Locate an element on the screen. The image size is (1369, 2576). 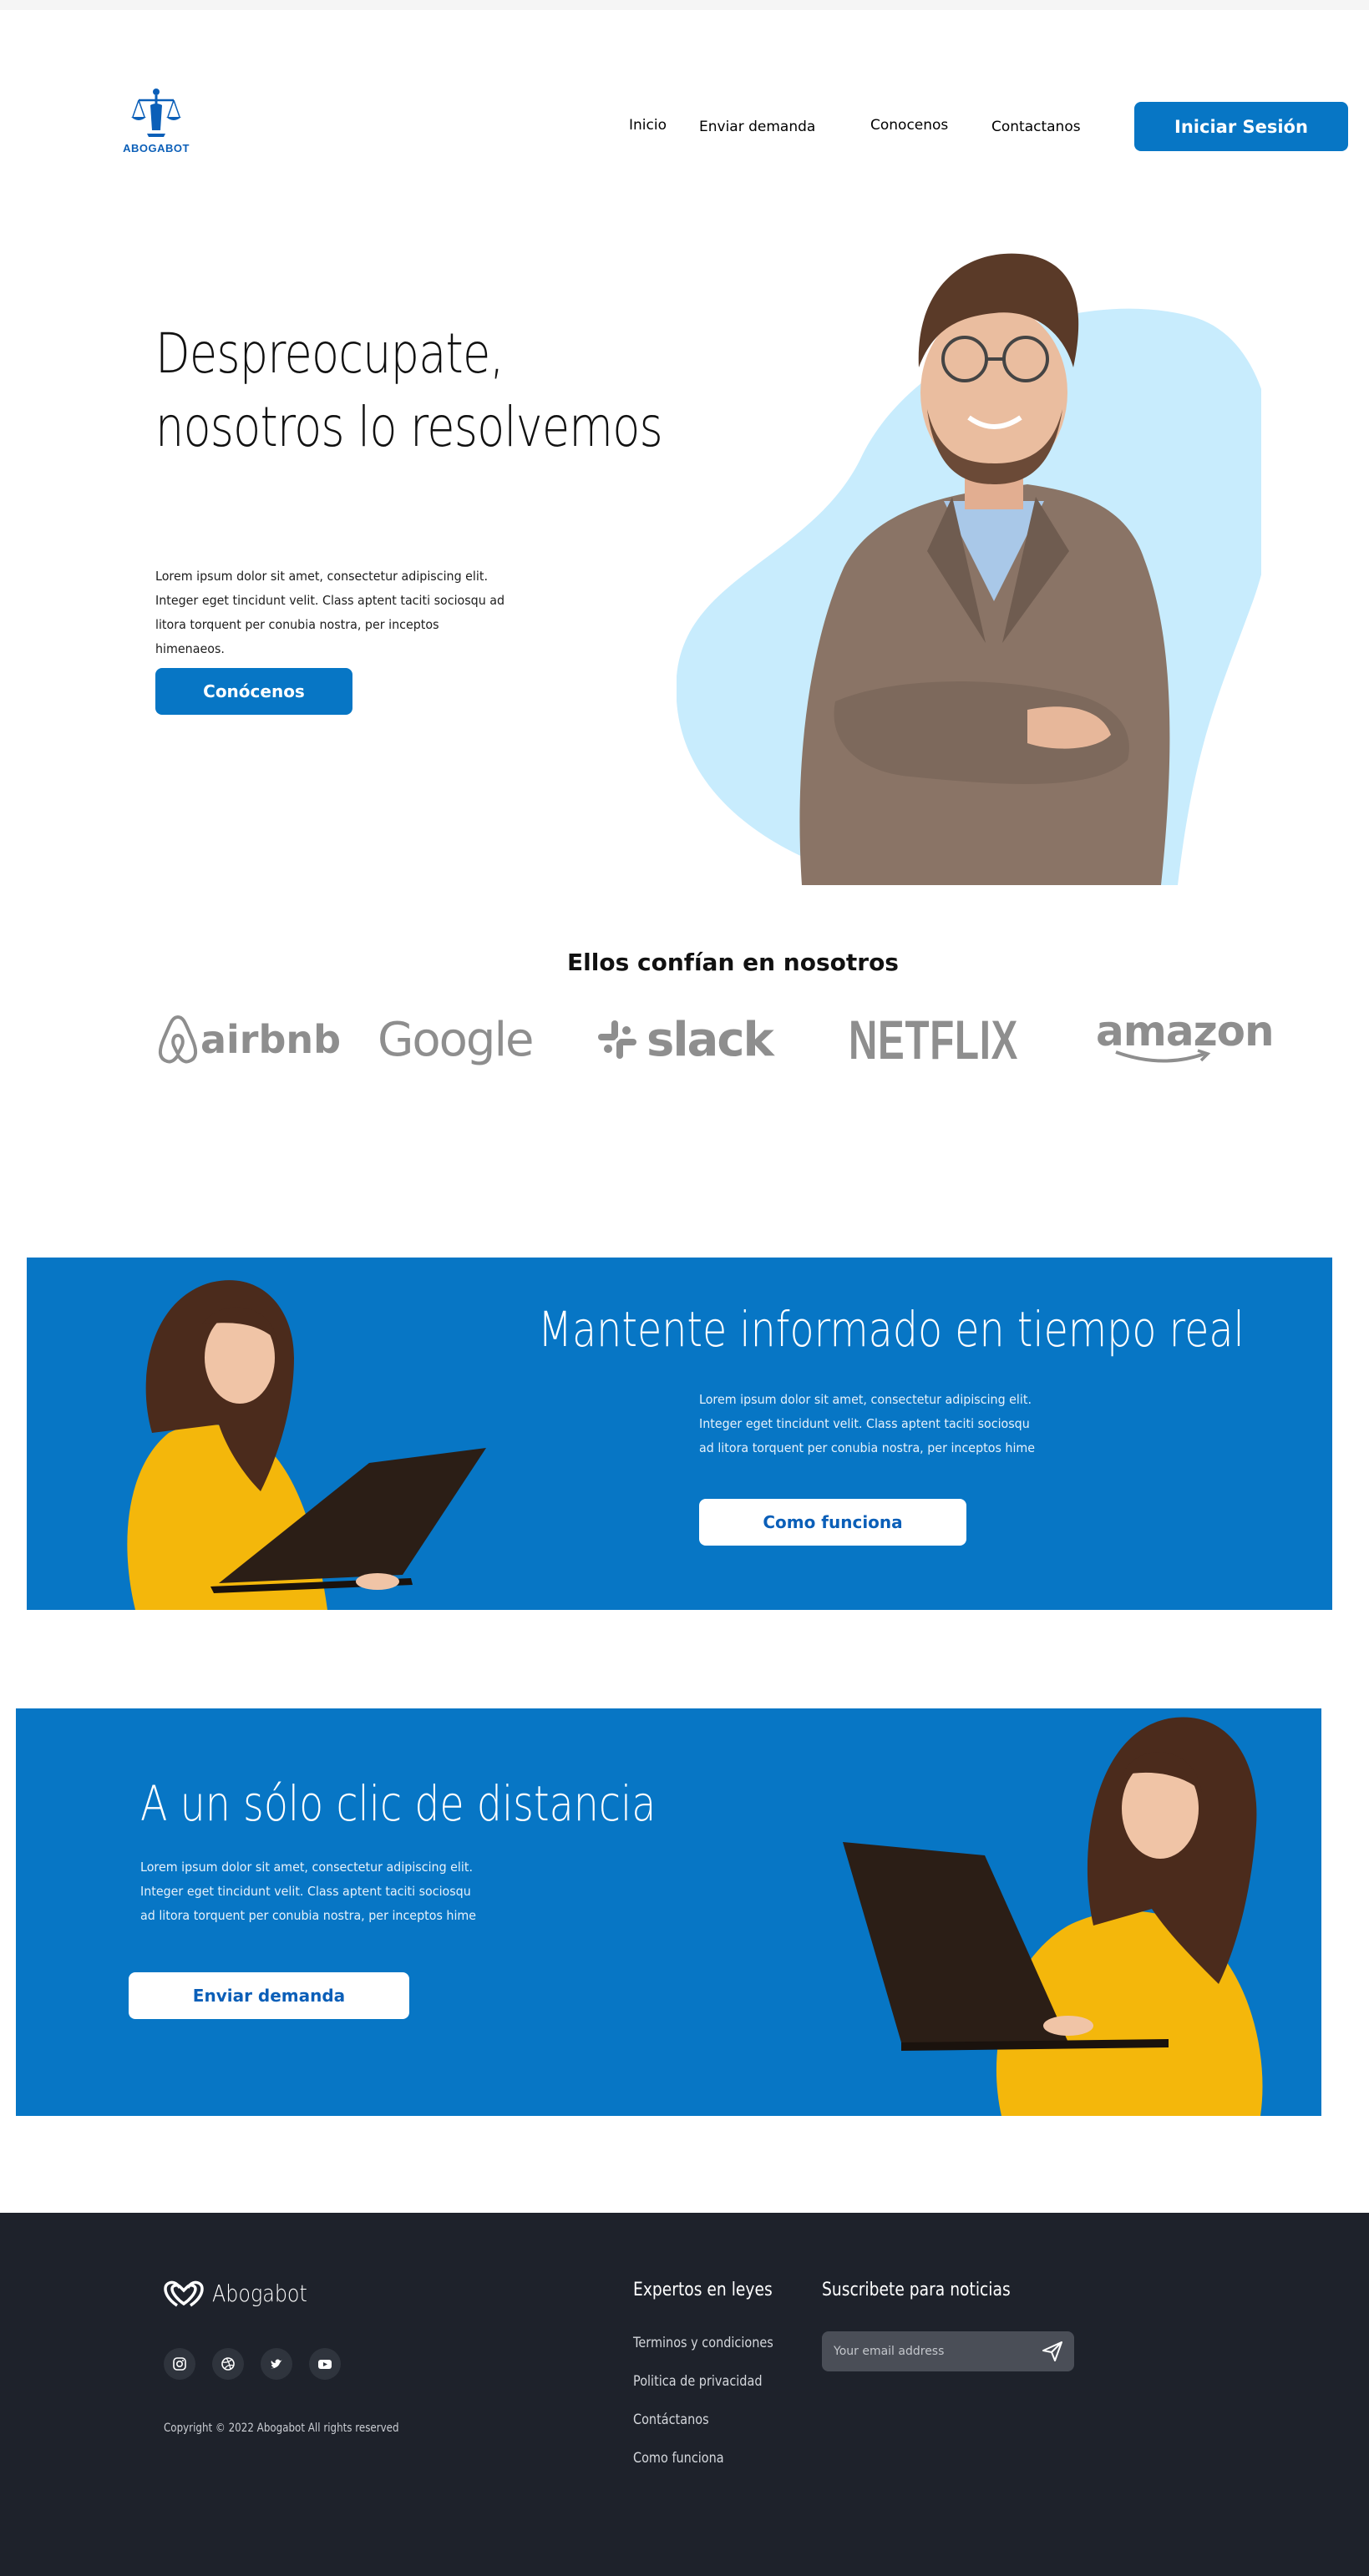
login-button: Iniciar Sesión is located at coordinates (1241, 126).